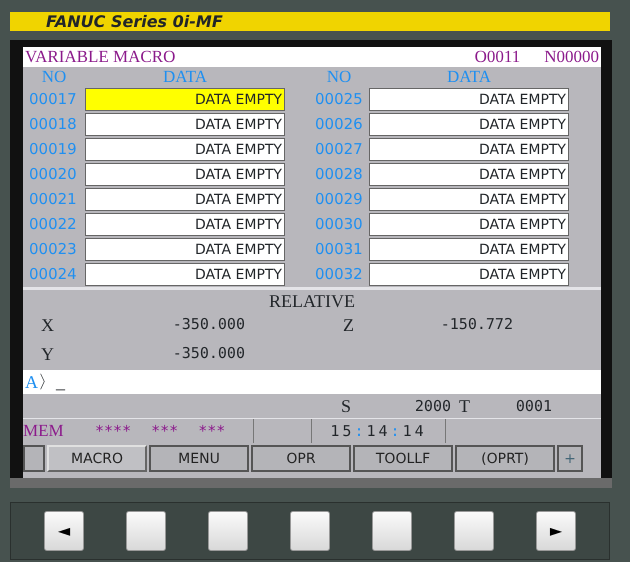 The width and height of the screenshot is (630, 562). I want to click on status-field: ****, so click(113, 431).